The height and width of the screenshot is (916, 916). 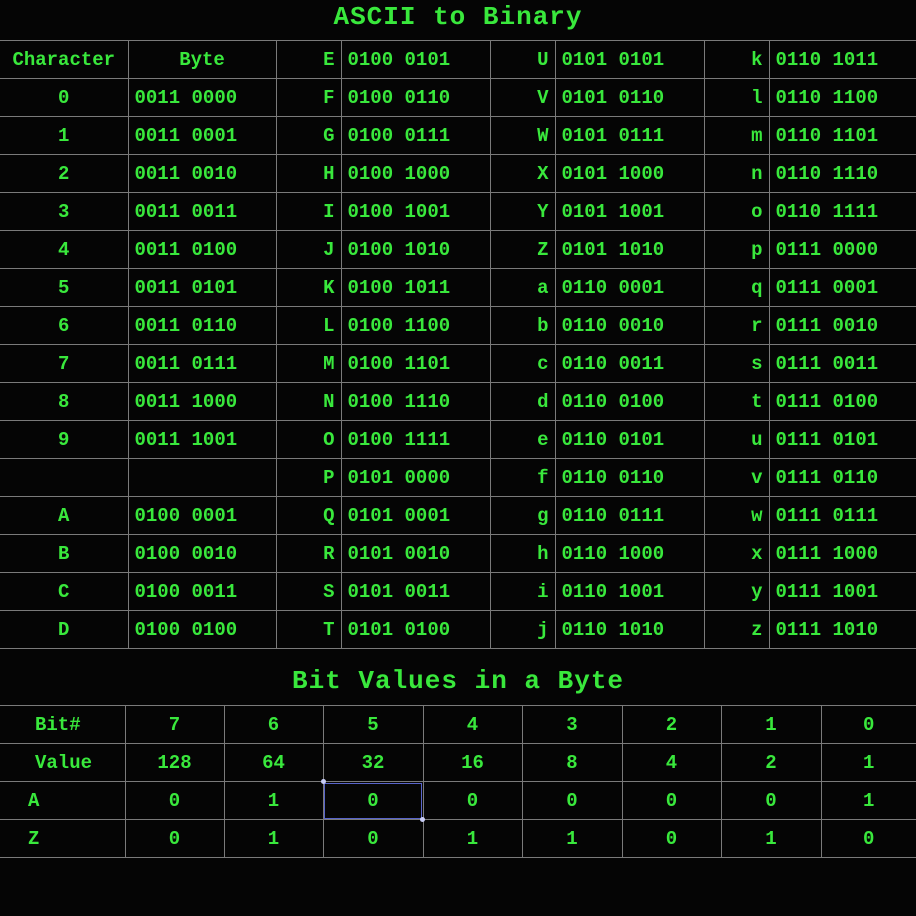 I want to click on byte-cell: 0110 1101, so click(x=842, y=135).